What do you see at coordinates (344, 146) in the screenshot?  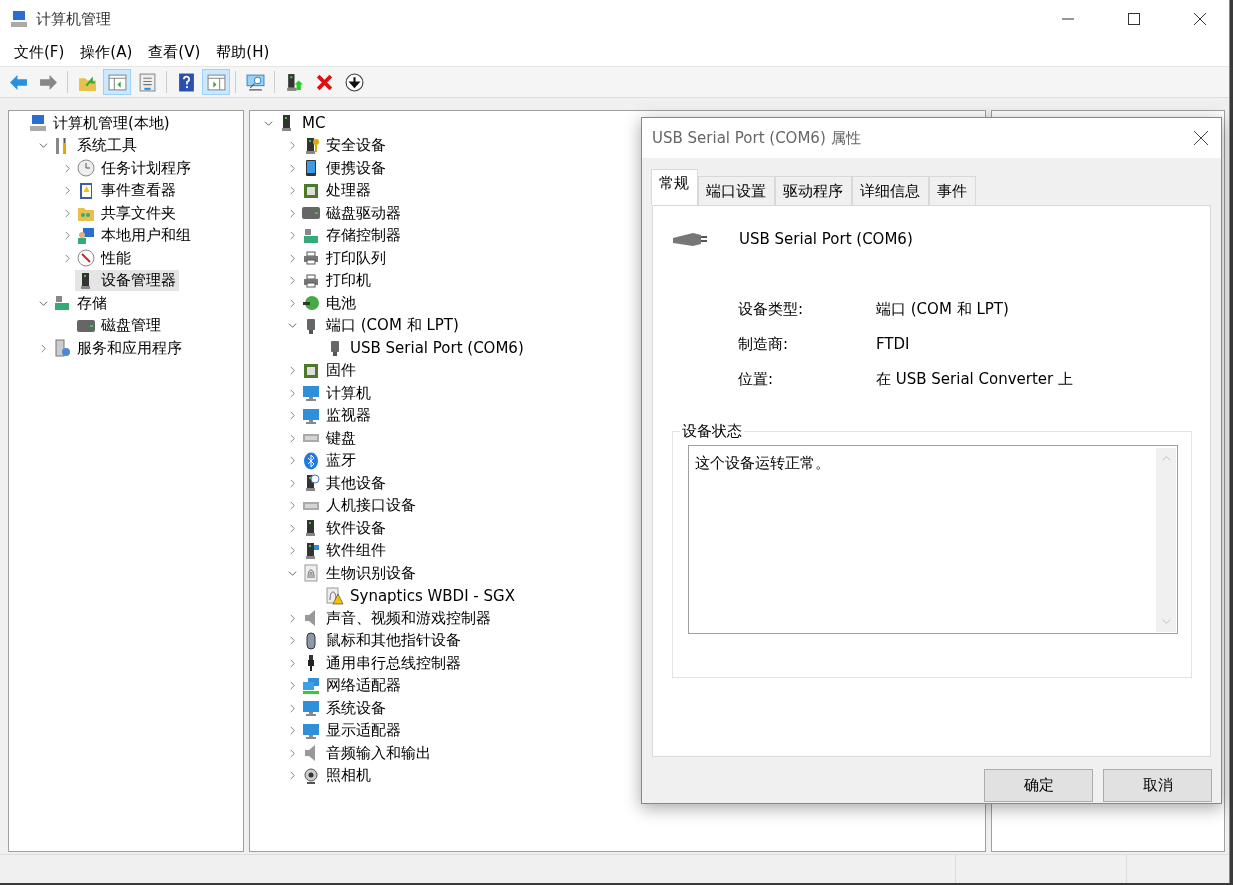 I see `tree-item: 安全设备` at bounding box center [344, 146].